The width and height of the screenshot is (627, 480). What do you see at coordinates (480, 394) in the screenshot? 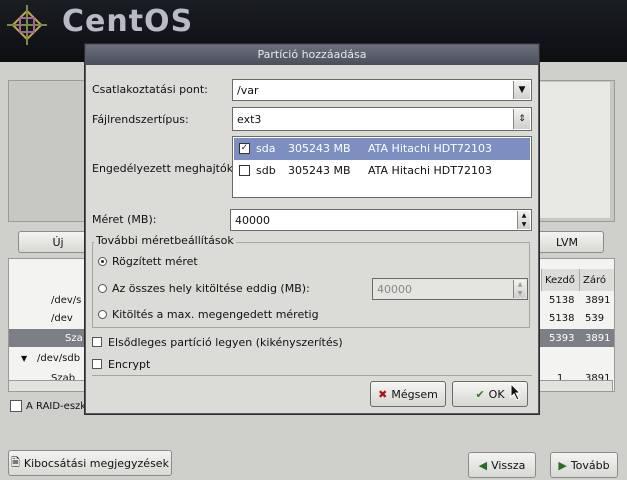
I see `checkmark-icon: ✔` at bounding box center [480, 394].